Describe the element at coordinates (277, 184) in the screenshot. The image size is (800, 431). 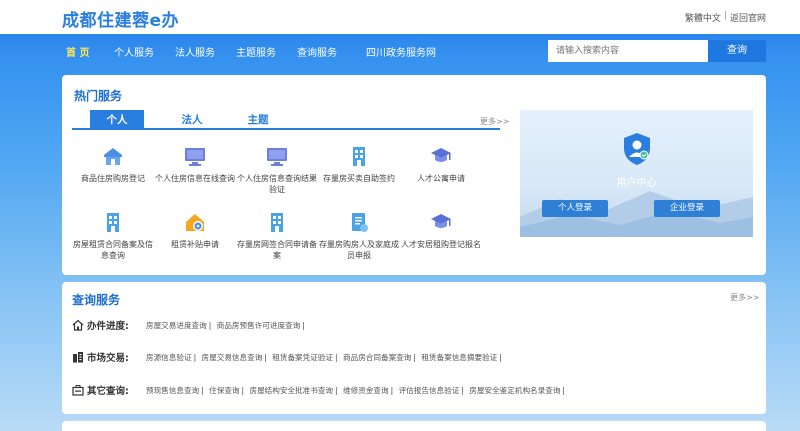
I see `service-label: 个人住房信息查询结果验证` at that location.